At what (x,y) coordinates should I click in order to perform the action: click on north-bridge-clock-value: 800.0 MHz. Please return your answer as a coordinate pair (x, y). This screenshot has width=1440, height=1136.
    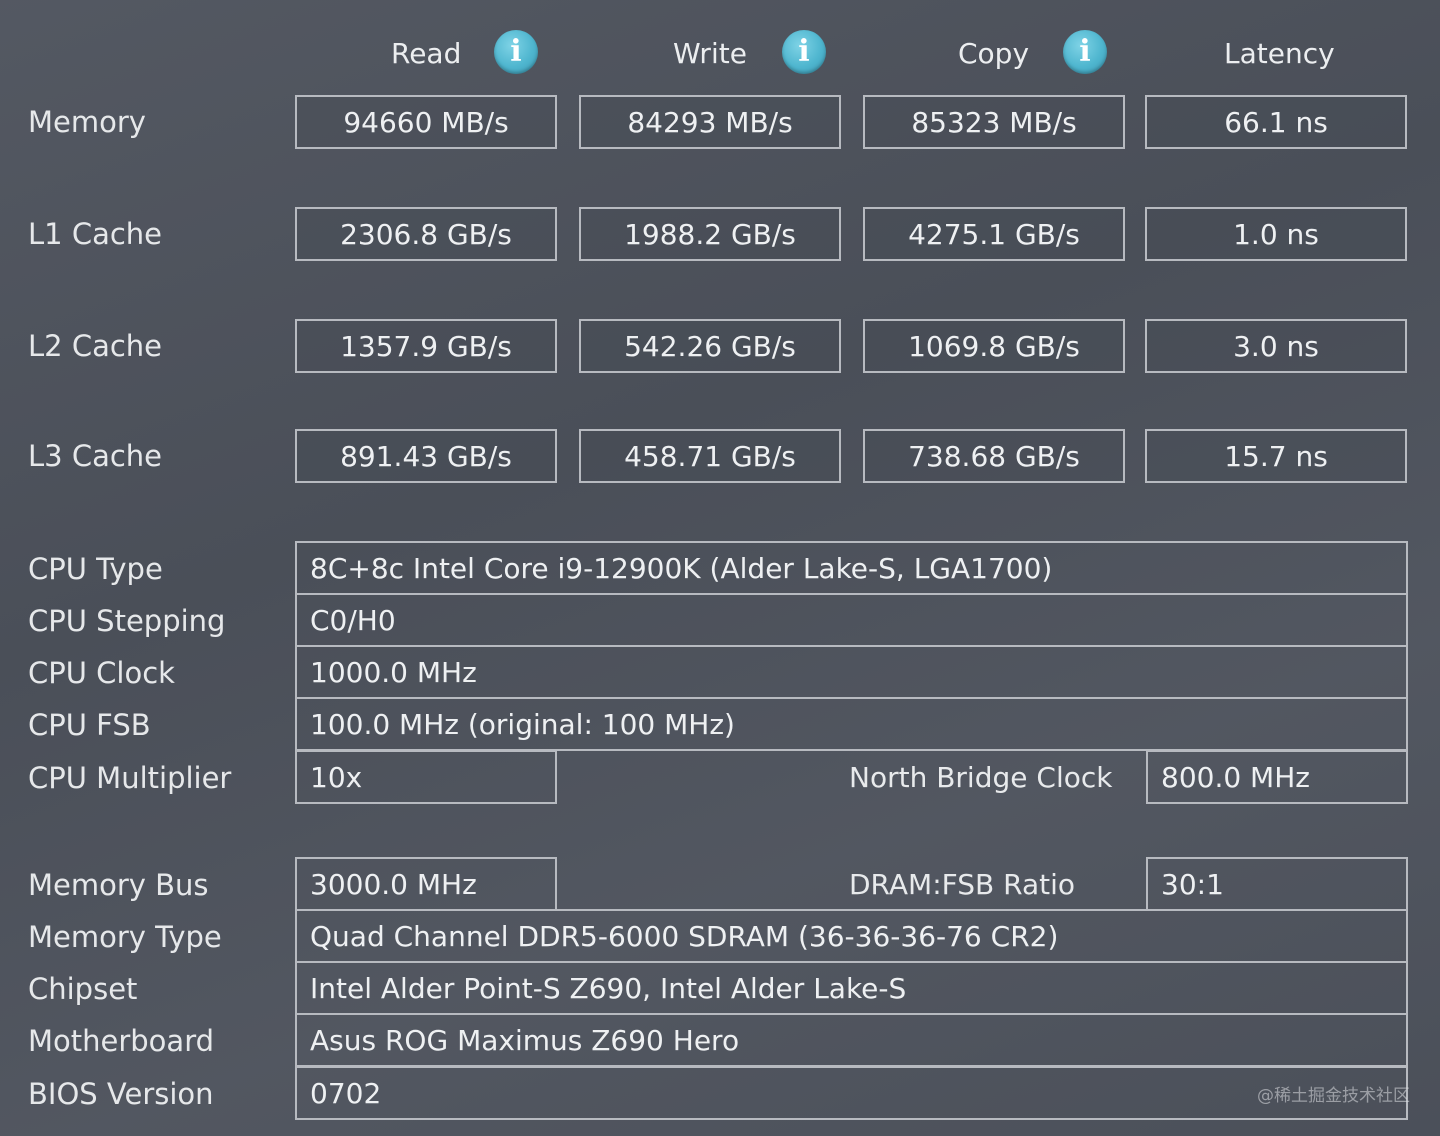
    Looking at the image, I should click on (1277, 777).